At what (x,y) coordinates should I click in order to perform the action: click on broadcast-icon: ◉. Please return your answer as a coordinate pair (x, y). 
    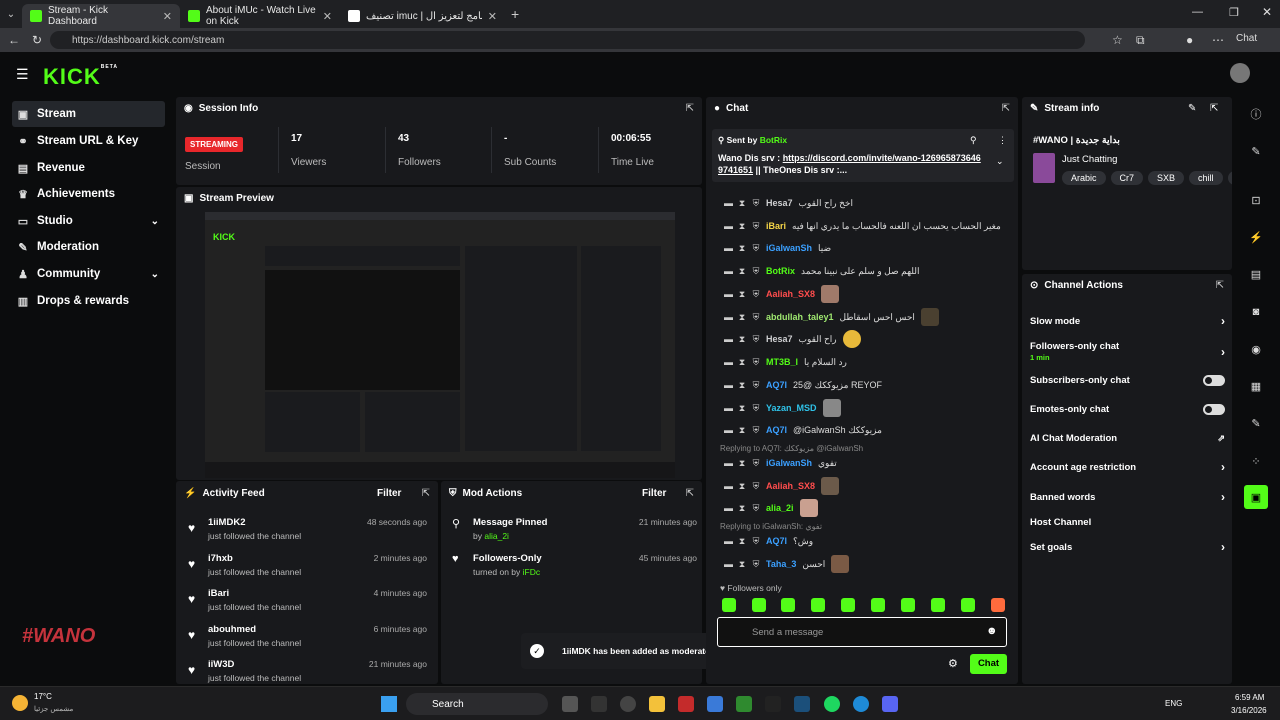
    Looking at the image, I should click on (1256, 349).